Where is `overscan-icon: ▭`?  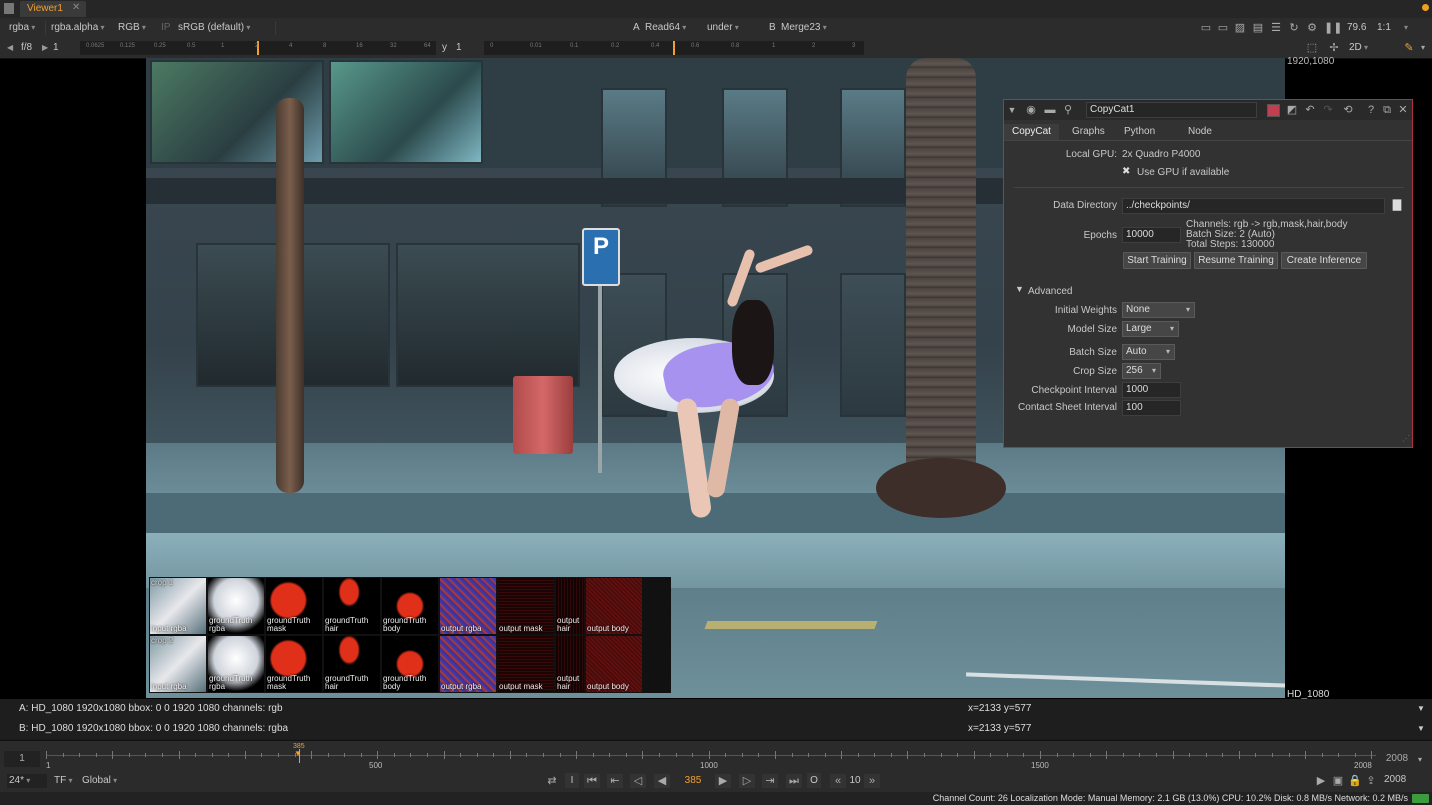
overscan-icon: ▭ is located at coordinates (1223, 28).